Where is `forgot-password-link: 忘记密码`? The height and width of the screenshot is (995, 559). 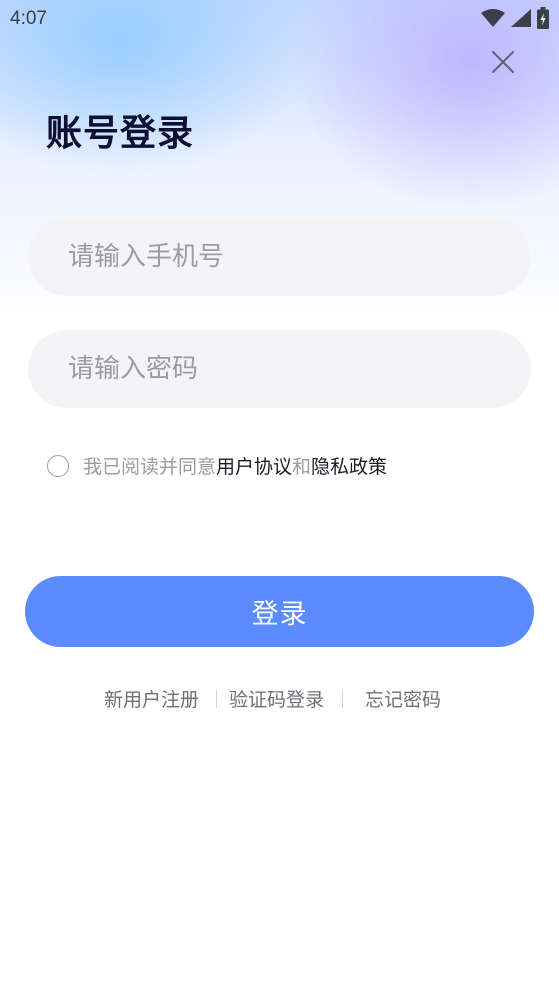
forgot-password-link: 忘记密码 is located at coordinates (403, 698).